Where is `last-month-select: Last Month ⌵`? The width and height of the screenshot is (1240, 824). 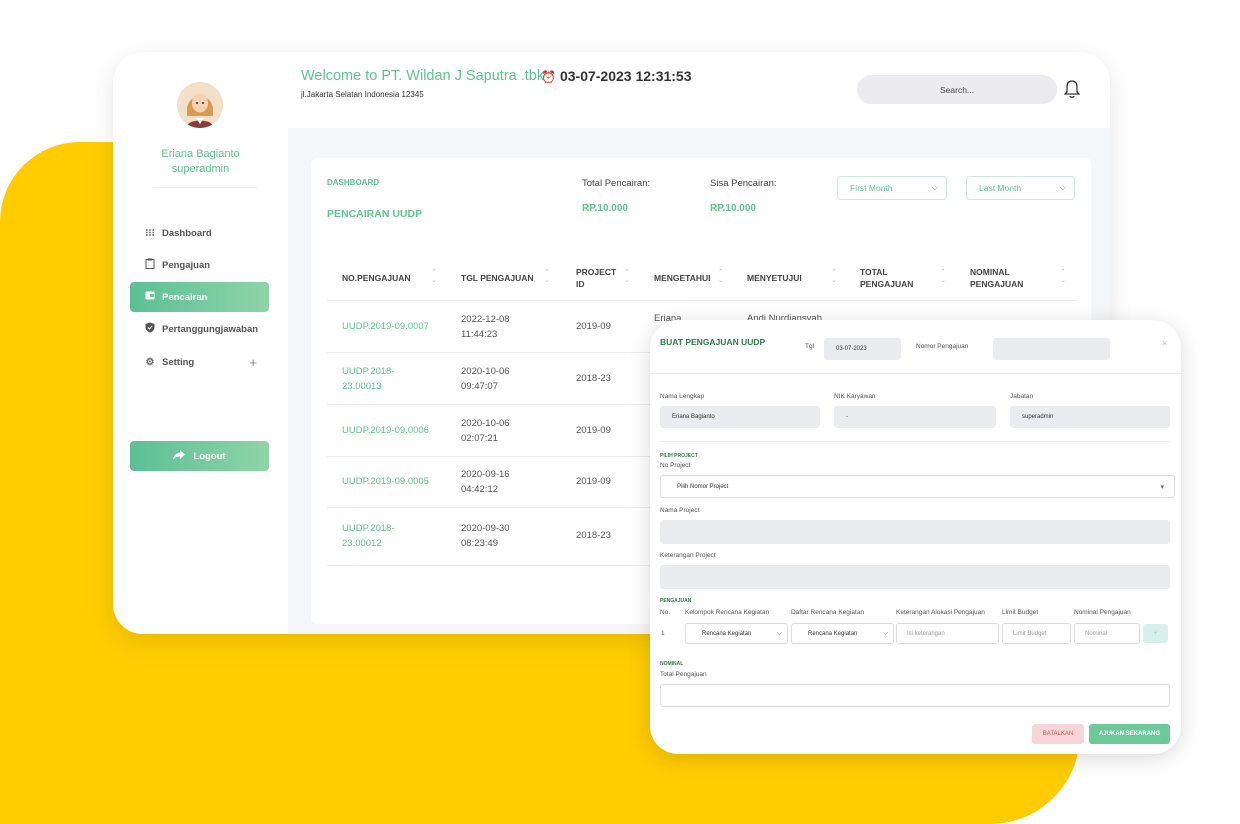 last-month-select: Last Month ⌵ is located at coordinates (1020, 188).